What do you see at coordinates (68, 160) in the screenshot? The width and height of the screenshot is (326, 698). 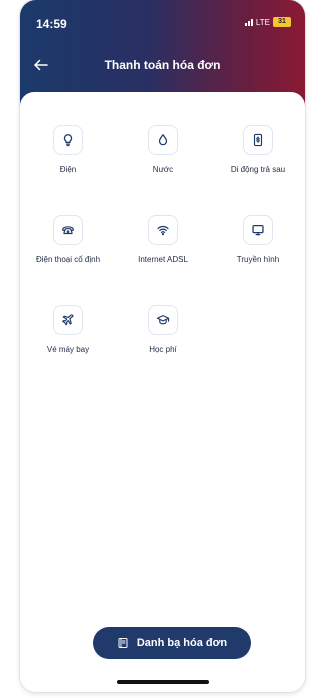 I see `service-tile-electricity: Điện` at bounding box center [68, 160].